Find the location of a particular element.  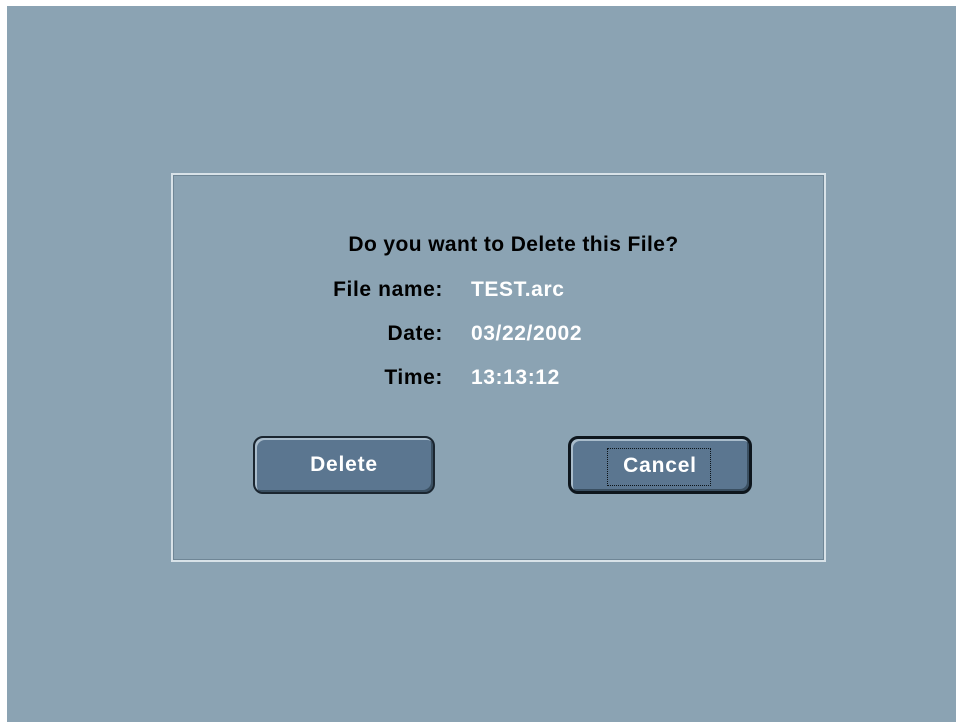

time-row: Time: 13:13:12 is located at coordinates (498, 379).